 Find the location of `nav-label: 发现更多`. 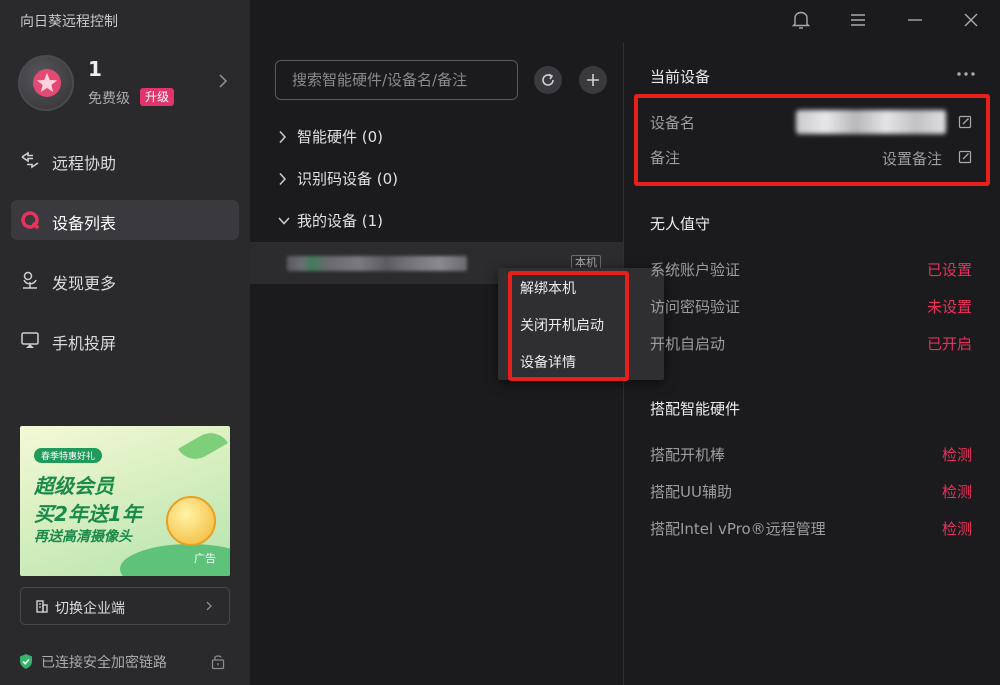

nav-label: 发现更多 is located at coordinates (84, 283).